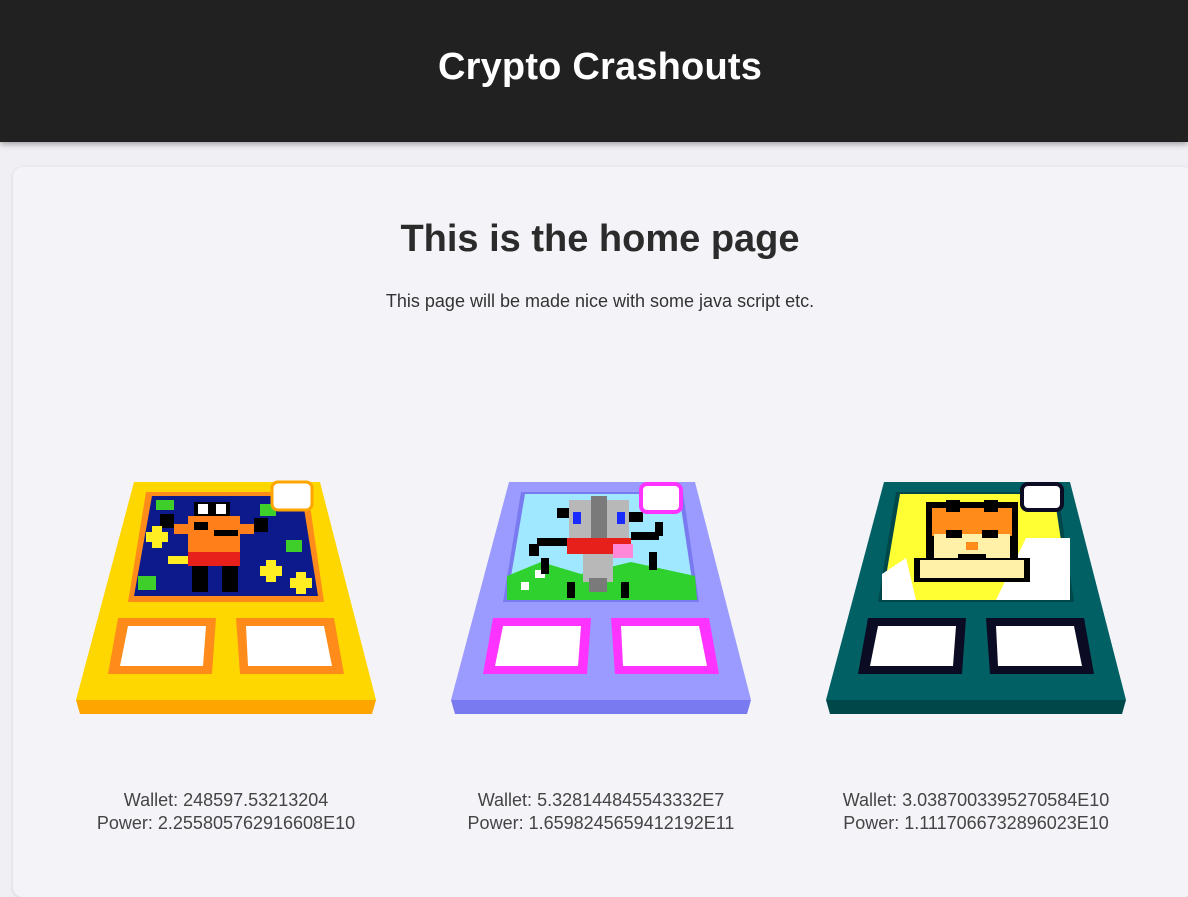  What do you see at coordinates (601, 800) in the screenshot?
I see `card-2-wallet: Wallet: 5.328144845543332E7` at bounding box center [601, 800].